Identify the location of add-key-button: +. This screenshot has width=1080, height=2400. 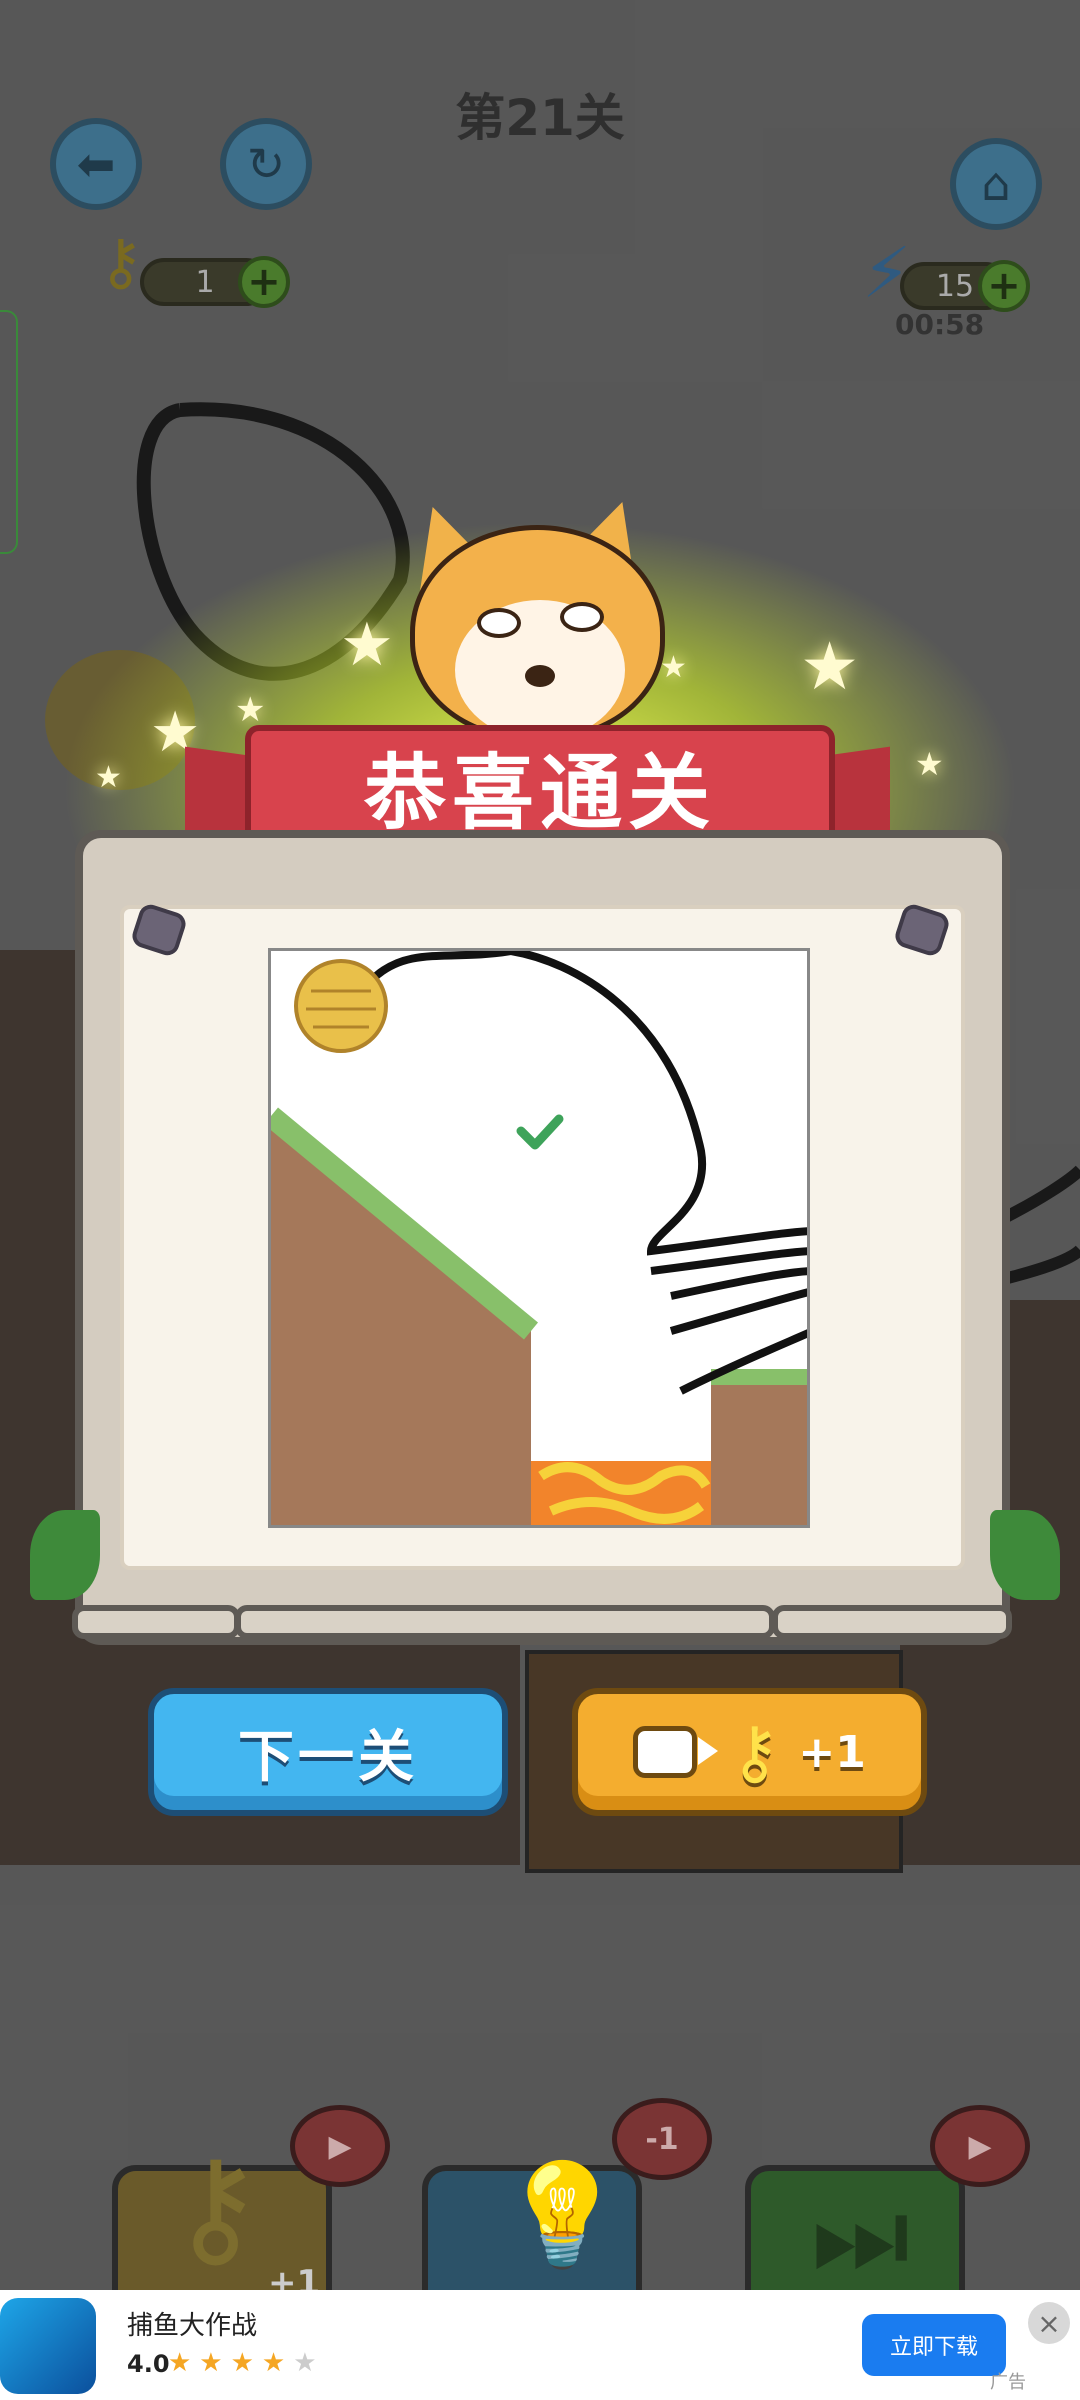
(264, 282).